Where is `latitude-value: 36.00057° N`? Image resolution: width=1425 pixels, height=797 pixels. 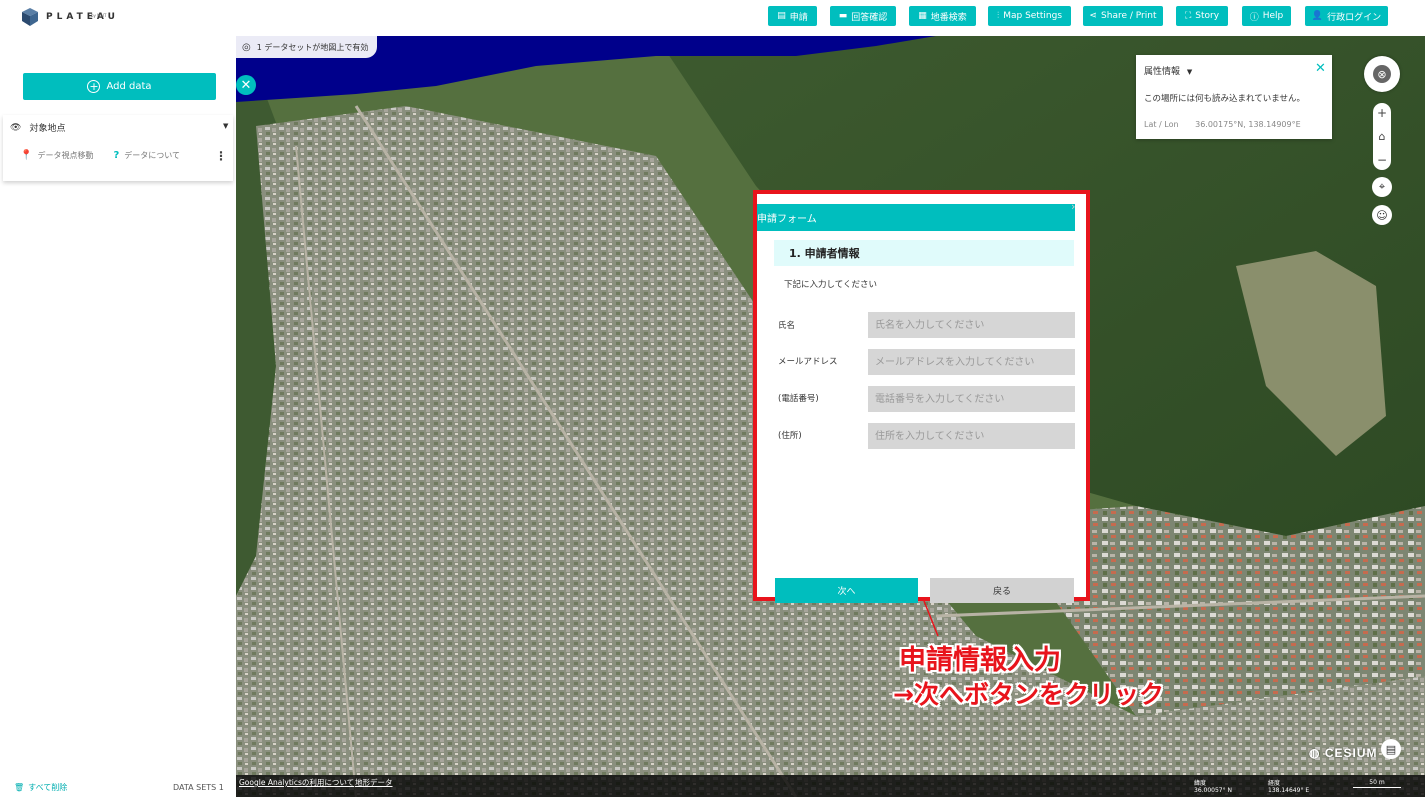
latitude-value: 36.00057° N is located at coordinates (1213, 790).